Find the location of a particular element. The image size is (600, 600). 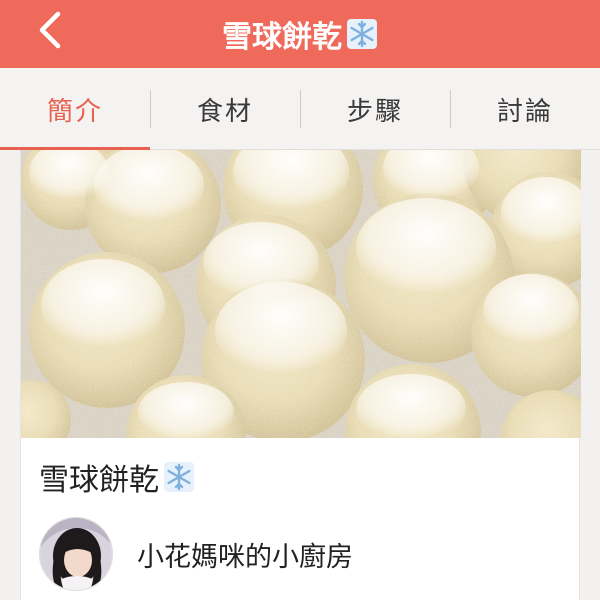

chevron-left-icon is located at coordinates (50, 30).